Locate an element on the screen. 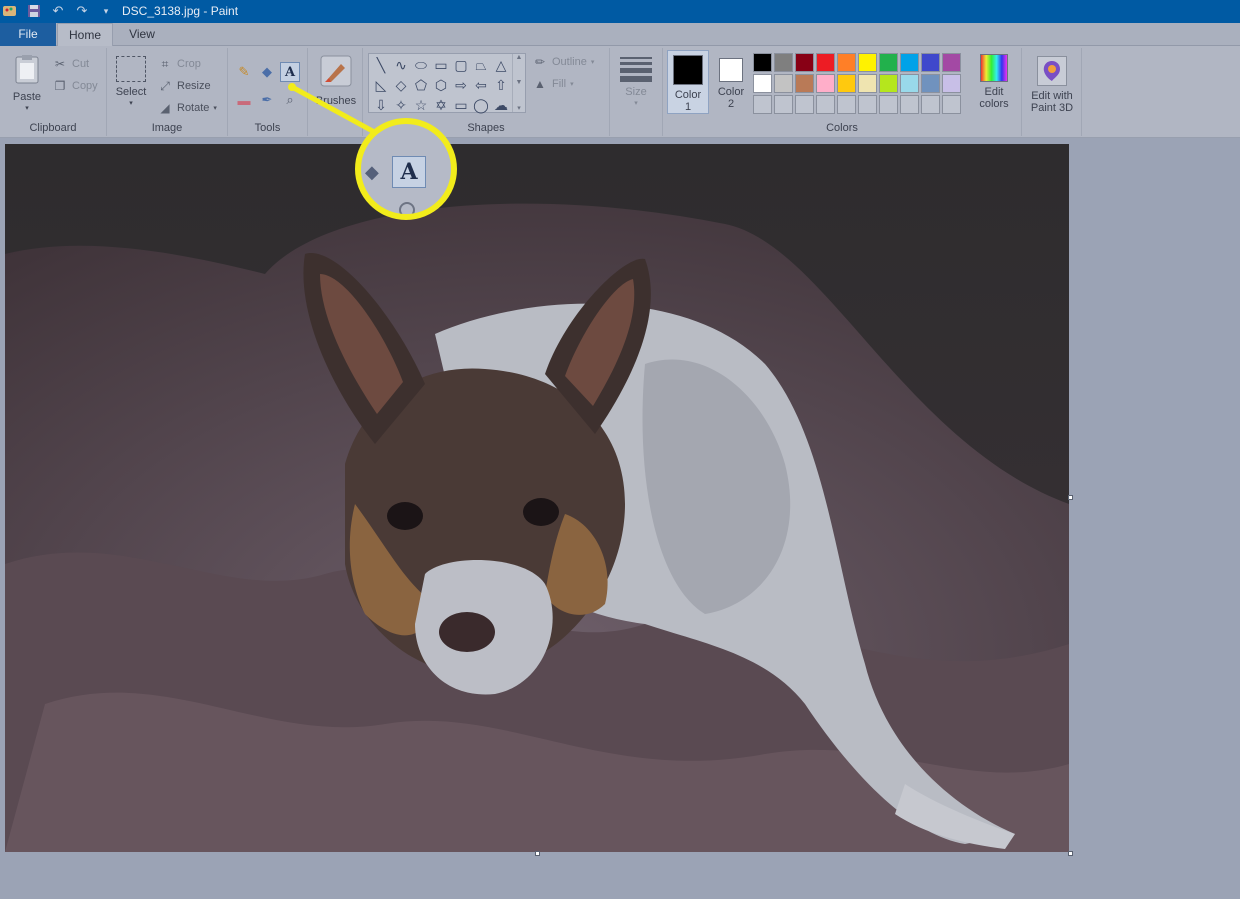 The width and height of the screenshot is (1240, 899). tab-view: View is located at coordinates (142, 34).